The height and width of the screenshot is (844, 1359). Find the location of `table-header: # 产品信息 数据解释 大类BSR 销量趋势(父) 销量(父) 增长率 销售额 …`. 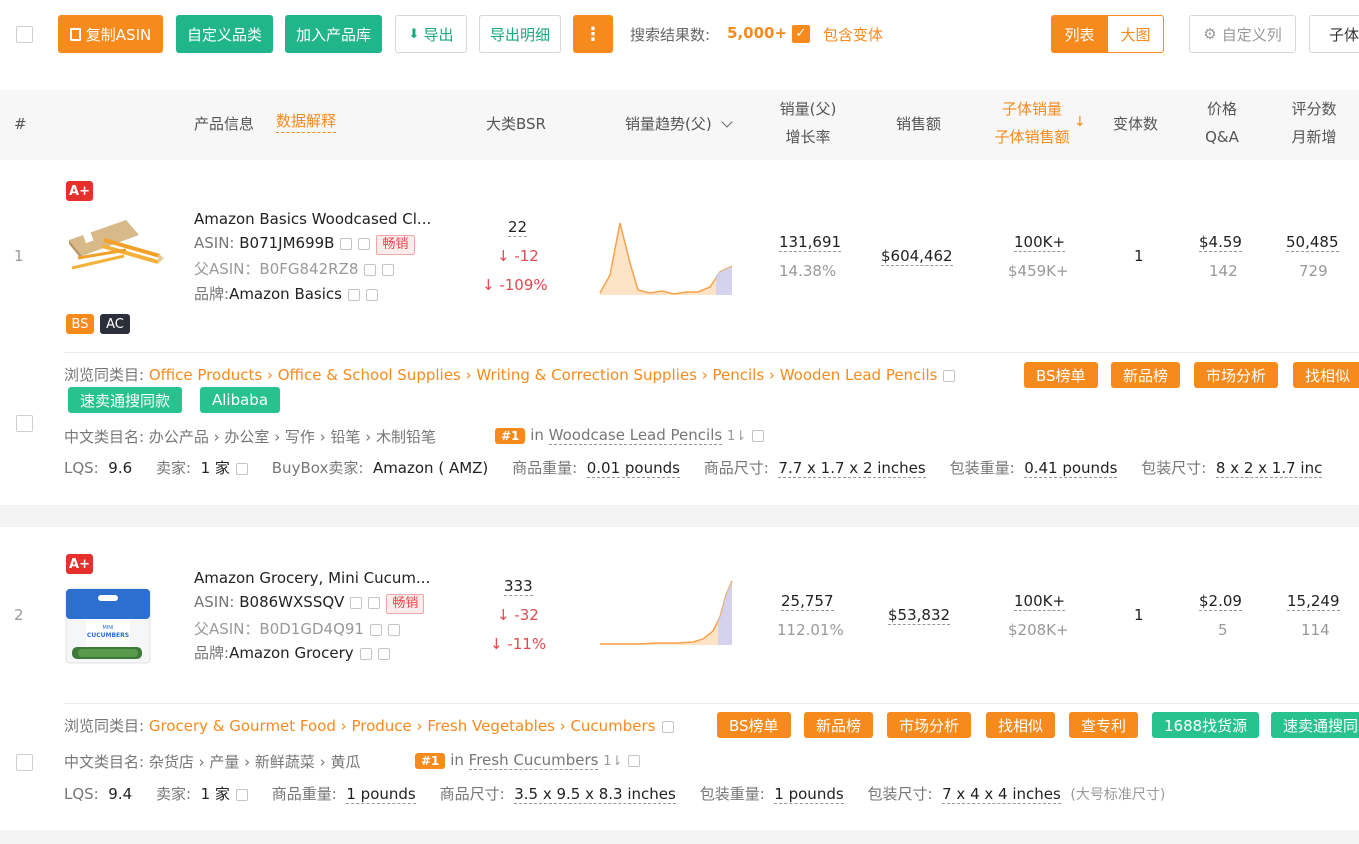

table-header: # 产品信息 数据解释 大类BSR 销量趋势(父) 销量(父) 增长率 销售额 … is located at coordinates (679, 125).